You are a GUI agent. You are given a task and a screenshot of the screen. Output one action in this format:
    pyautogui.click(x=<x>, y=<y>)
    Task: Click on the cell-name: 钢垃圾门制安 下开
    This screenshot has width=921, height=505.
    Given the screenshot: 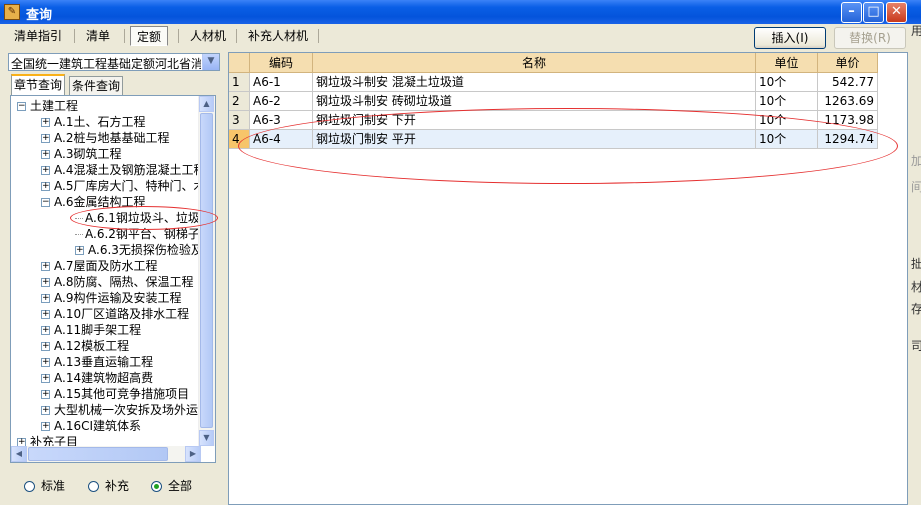 What is the action you would take?
    pyautogui.click(x=534, y=120)
    